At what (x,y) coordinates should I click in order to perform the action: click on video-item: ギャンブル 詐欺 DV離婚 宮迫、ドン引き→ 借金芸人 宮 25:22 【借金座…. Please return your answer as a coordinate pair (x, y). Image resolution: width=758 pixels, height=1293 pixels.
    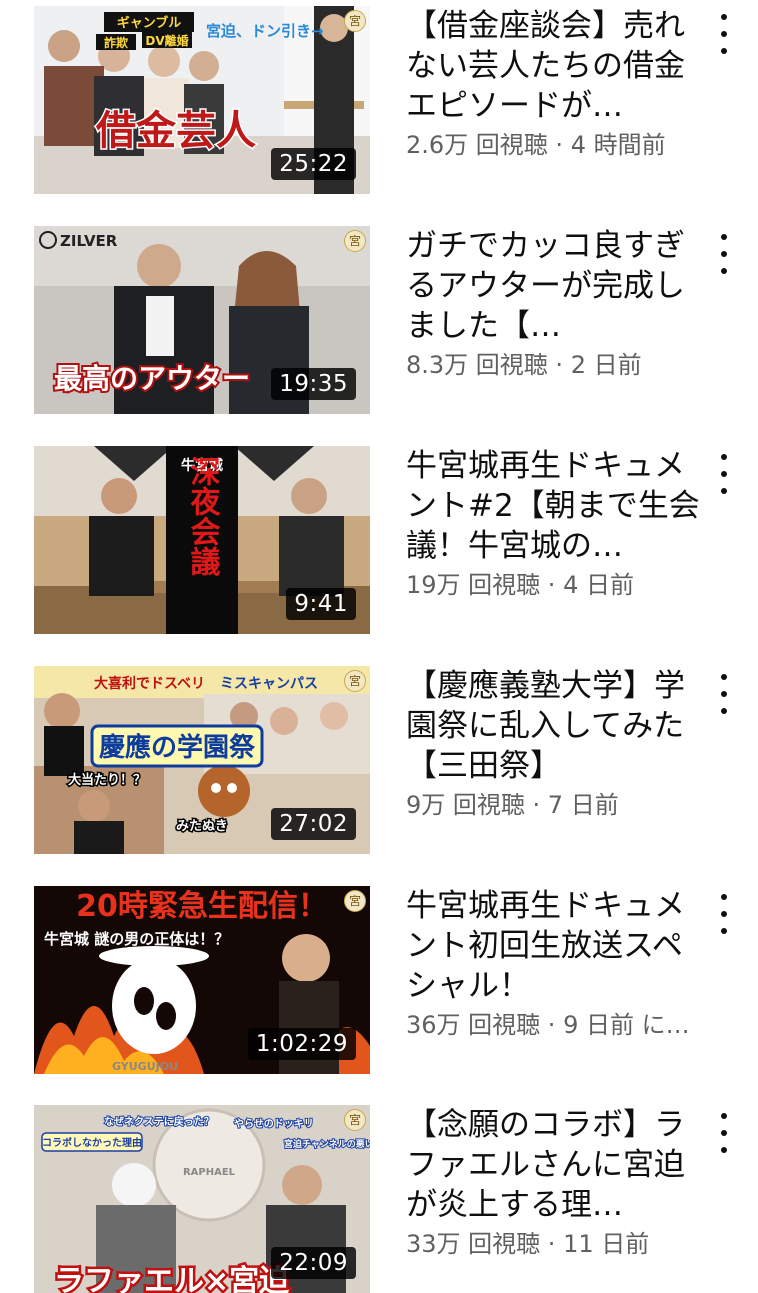
    Looking at the image, I should click on (379, 100).